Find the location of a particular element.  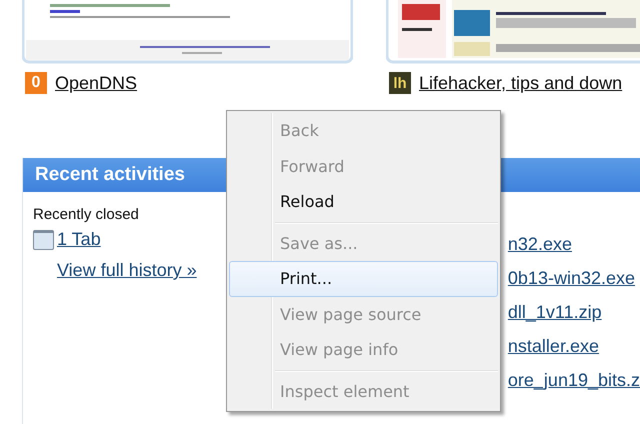

download-link: nstaller.exe is located at coordinates (574, 346).